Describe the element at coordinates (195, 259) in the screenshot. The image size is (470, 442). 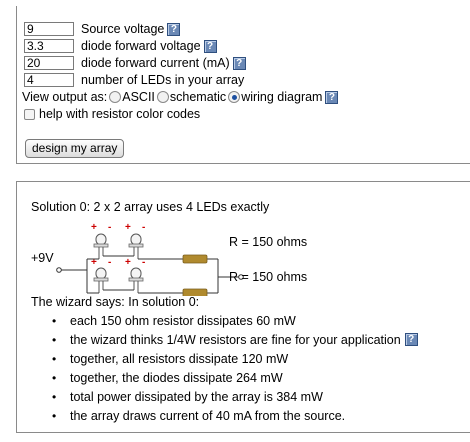
I see `resistor-top-icon` at that location.